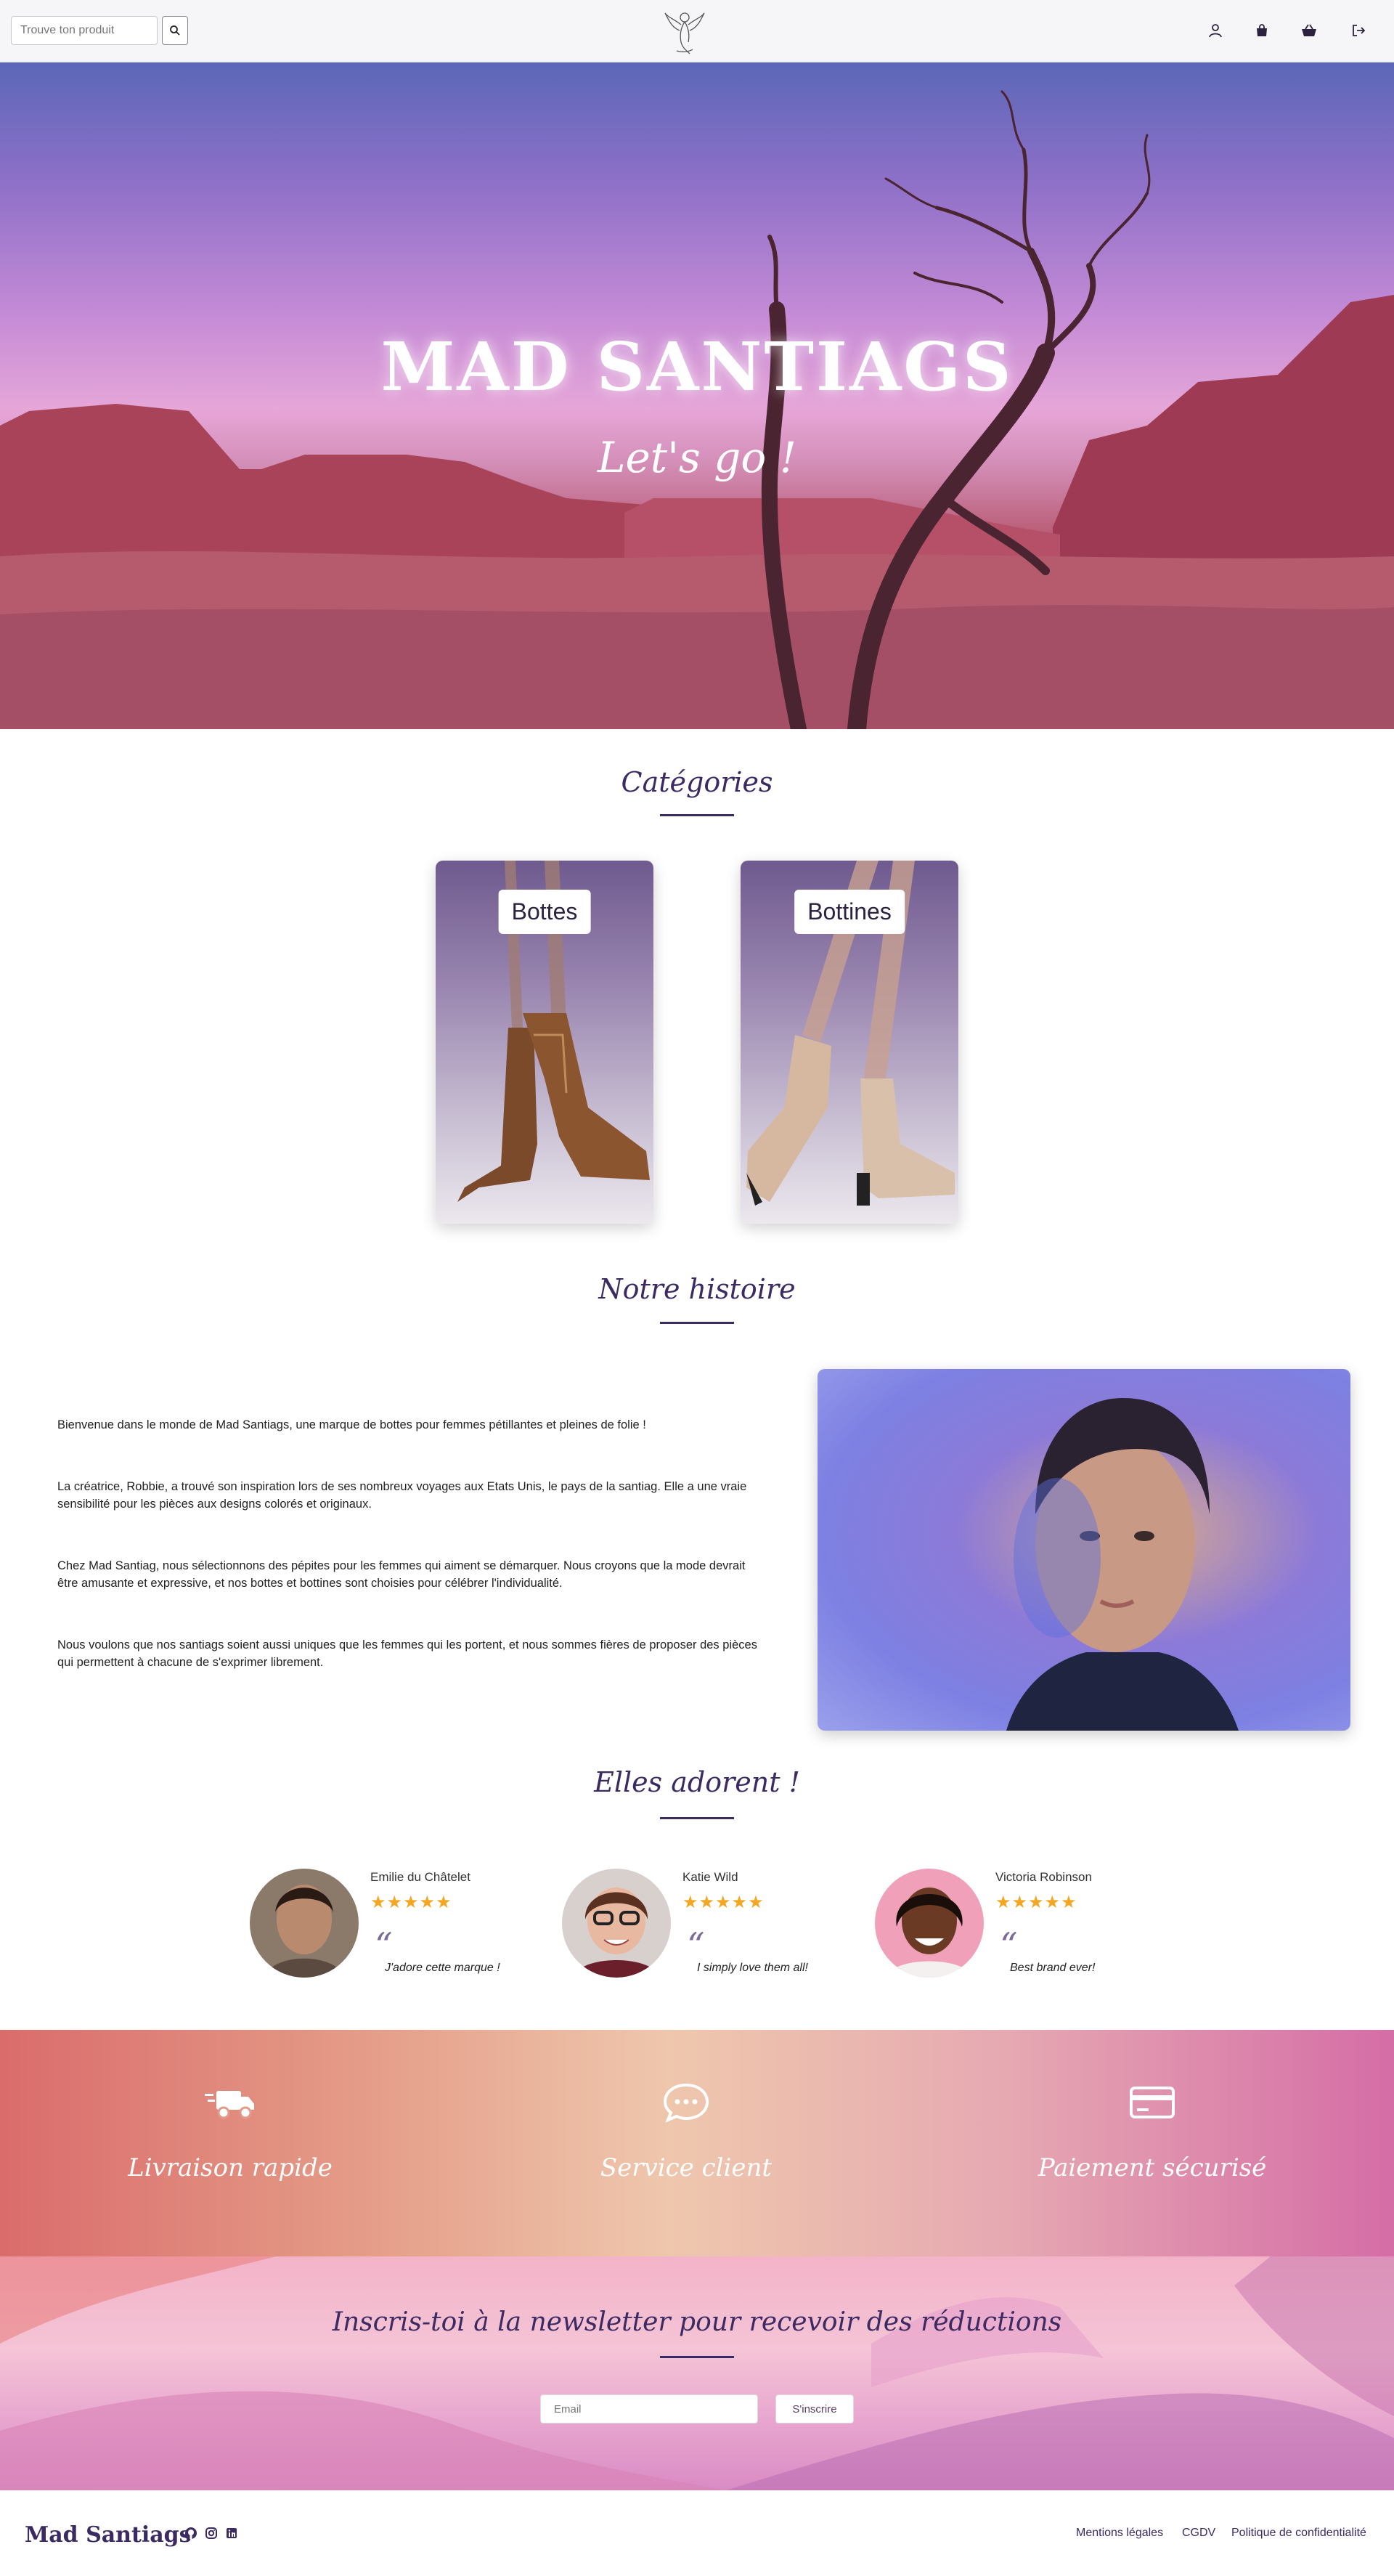  Describe the element at coordinates (1119, 2533) in the screenshot. I see `footer-link-legal: Mentions légales` at that location.